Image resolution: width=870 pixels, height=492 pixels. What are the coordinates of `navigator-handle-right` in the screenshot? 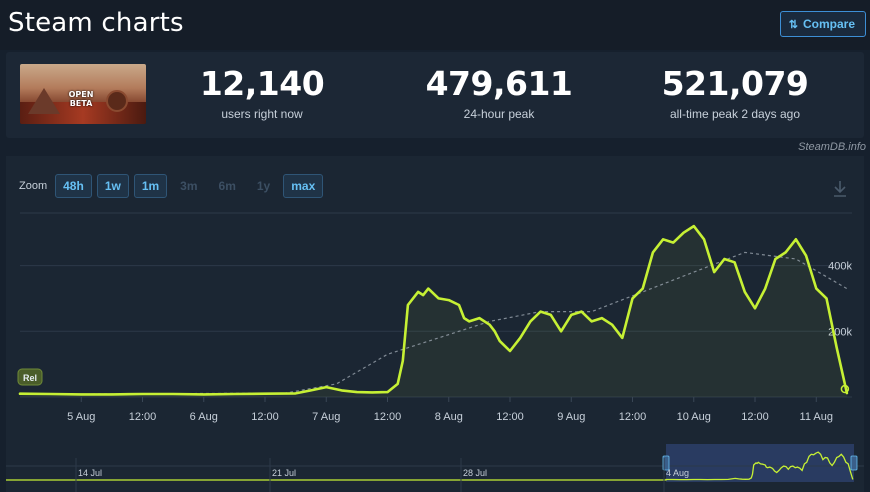 It's located at (854, 463).